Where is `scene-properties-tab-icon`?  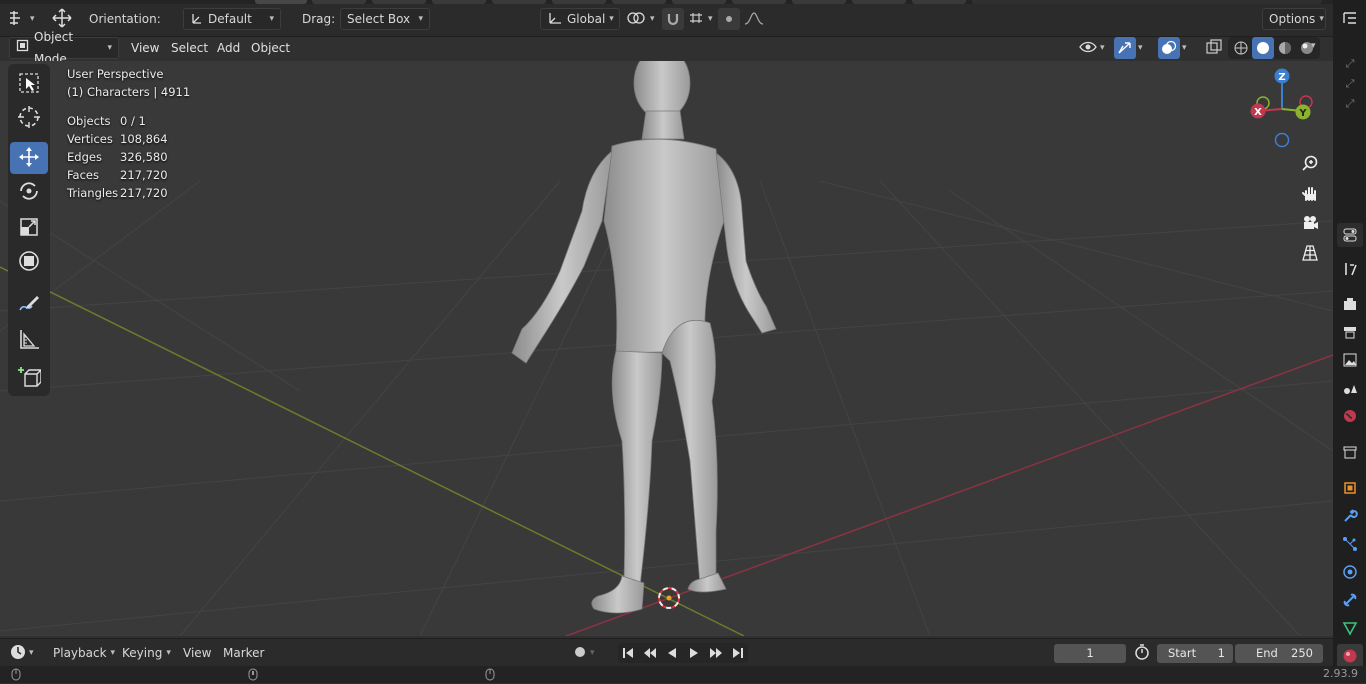 scene-properties-tab-icon is located at coordinates (1350, 388).